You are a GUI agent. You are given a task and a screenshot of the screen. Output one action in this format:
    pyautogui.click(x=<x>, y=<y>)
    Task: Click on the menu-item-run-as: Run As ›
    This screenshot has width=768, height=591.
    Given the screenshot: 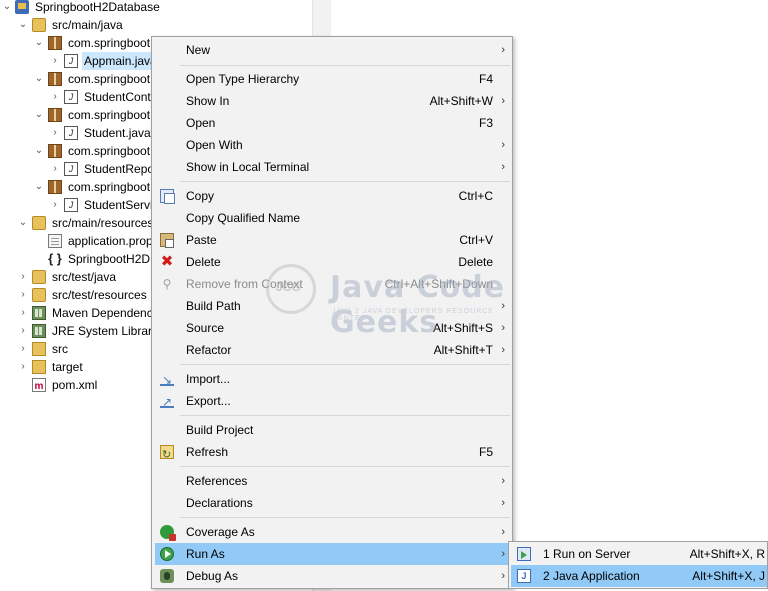 What is the action you would take?
    pyautogui.click(x=332, y=554)
    